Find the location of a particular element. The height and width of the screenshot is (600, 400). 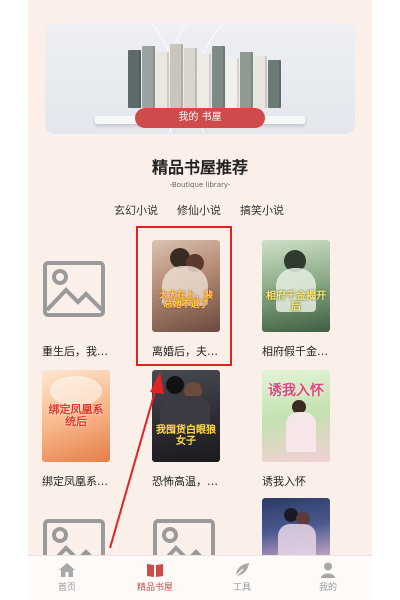

annotation-arrow-icon is located at coordinates (136, 460).